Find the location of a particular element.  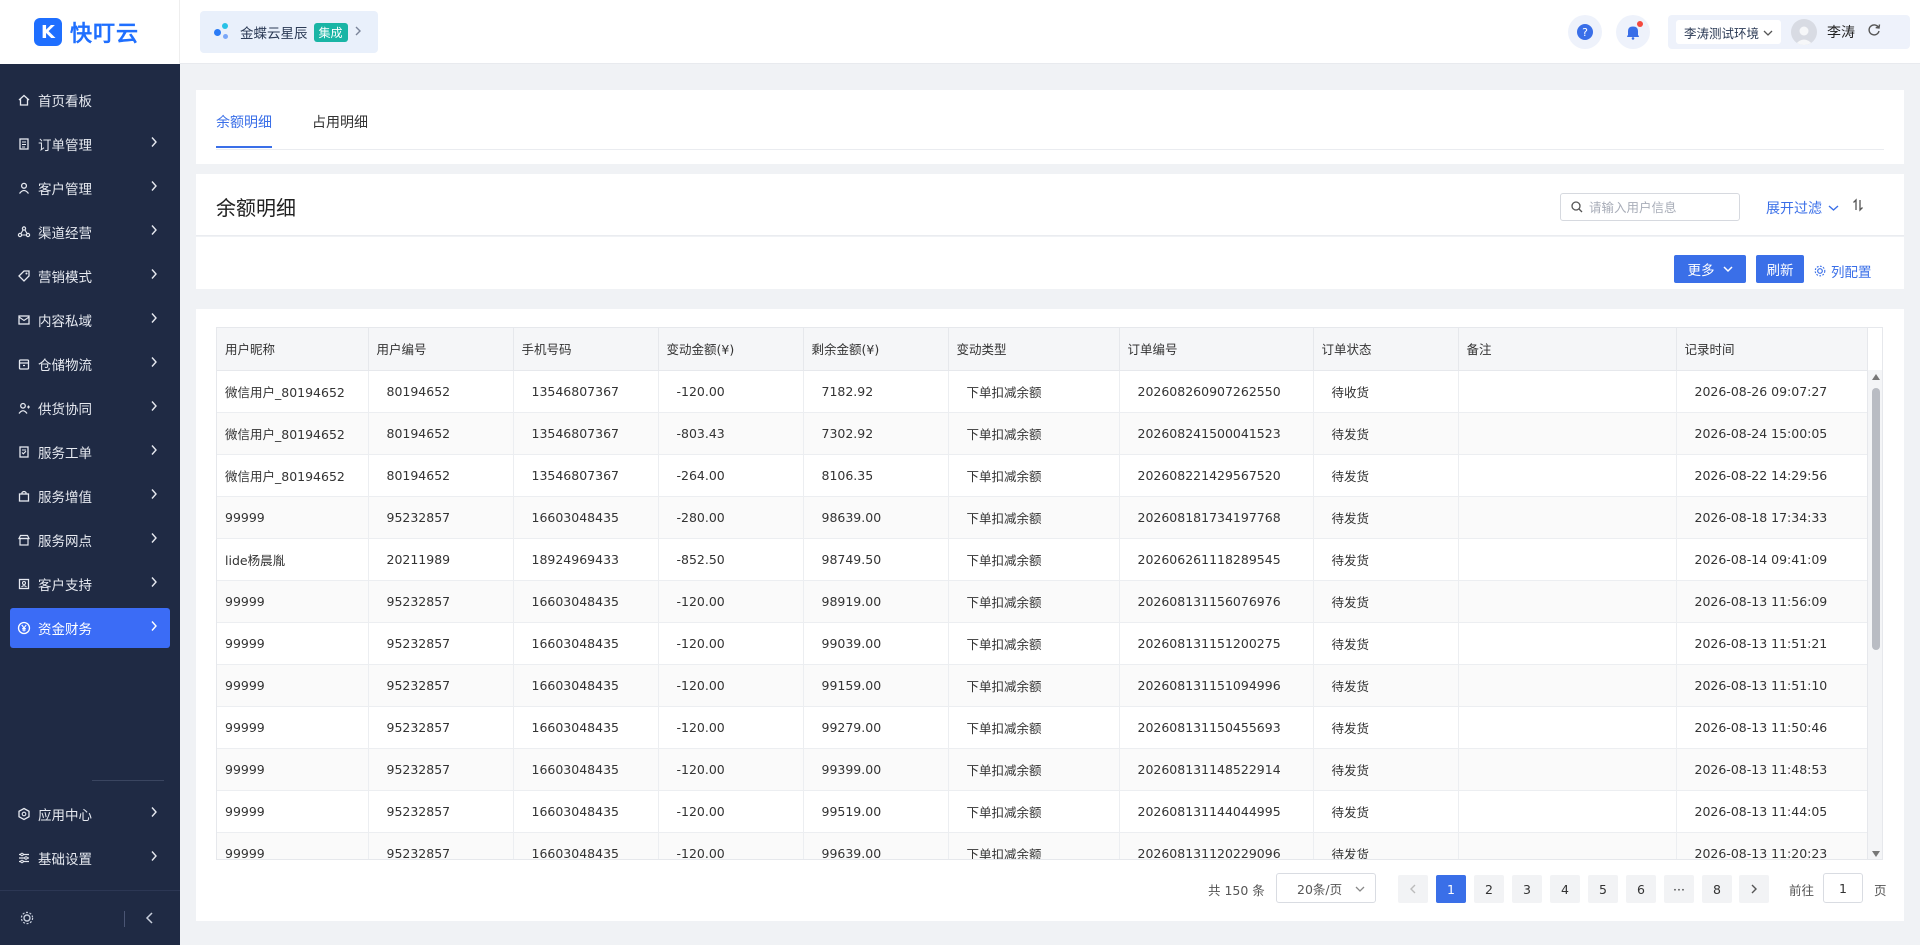

sidebar-item-bottom-0: 应用中心 is located at coordinates (90, 814).